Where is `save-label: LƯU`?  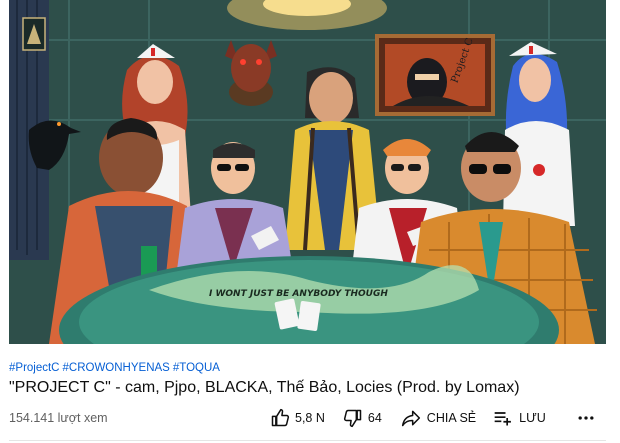 save-label: LƯU is located at coordinates (532, 418).